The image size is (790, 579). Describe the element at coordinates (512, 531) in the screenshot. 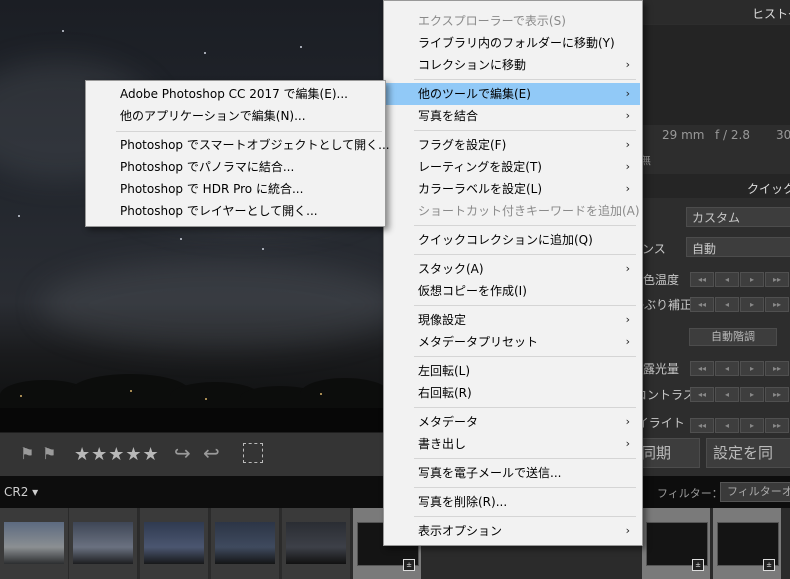

I see `menu-item-view-options: 表示オプション ›` at that location.